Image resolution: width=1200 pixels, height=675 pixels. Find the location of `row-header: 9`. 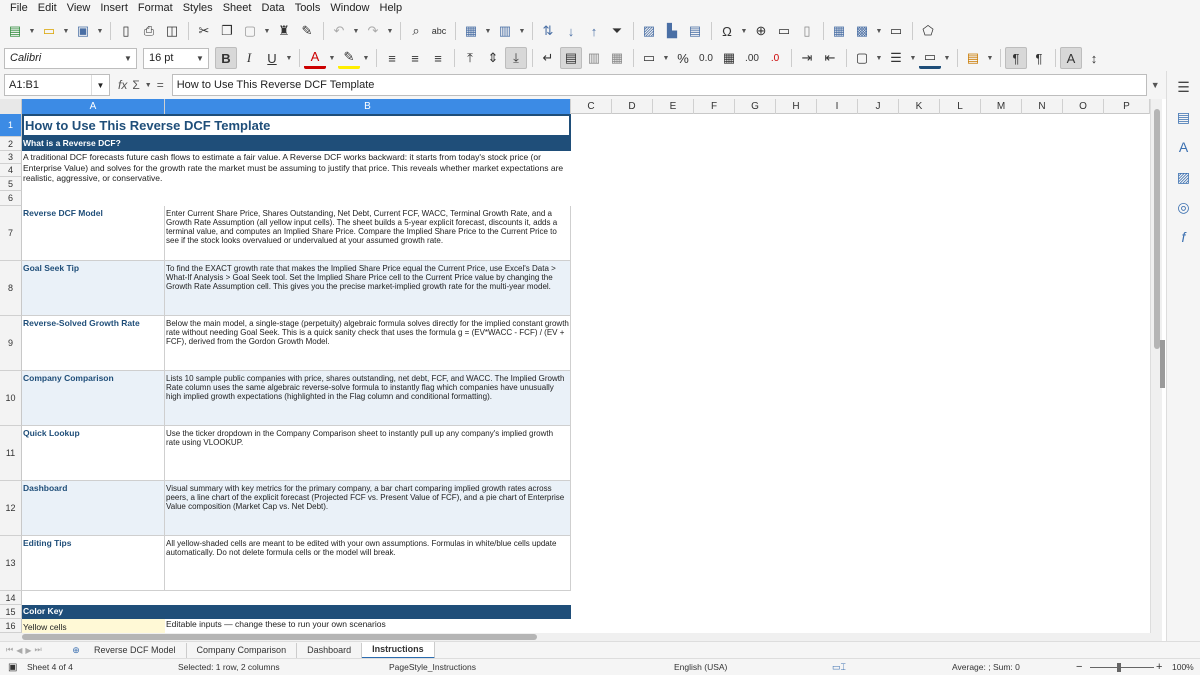

row-header: 9 is located at coordinates (11, 343).